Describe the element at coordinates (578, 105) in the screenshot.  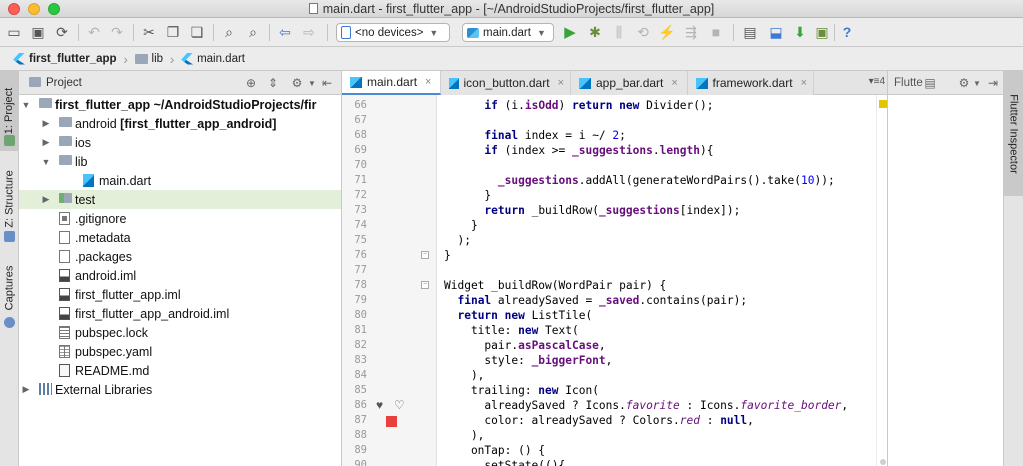
I see `code-line: if (i.isOdd) return new Divider();` at that location.